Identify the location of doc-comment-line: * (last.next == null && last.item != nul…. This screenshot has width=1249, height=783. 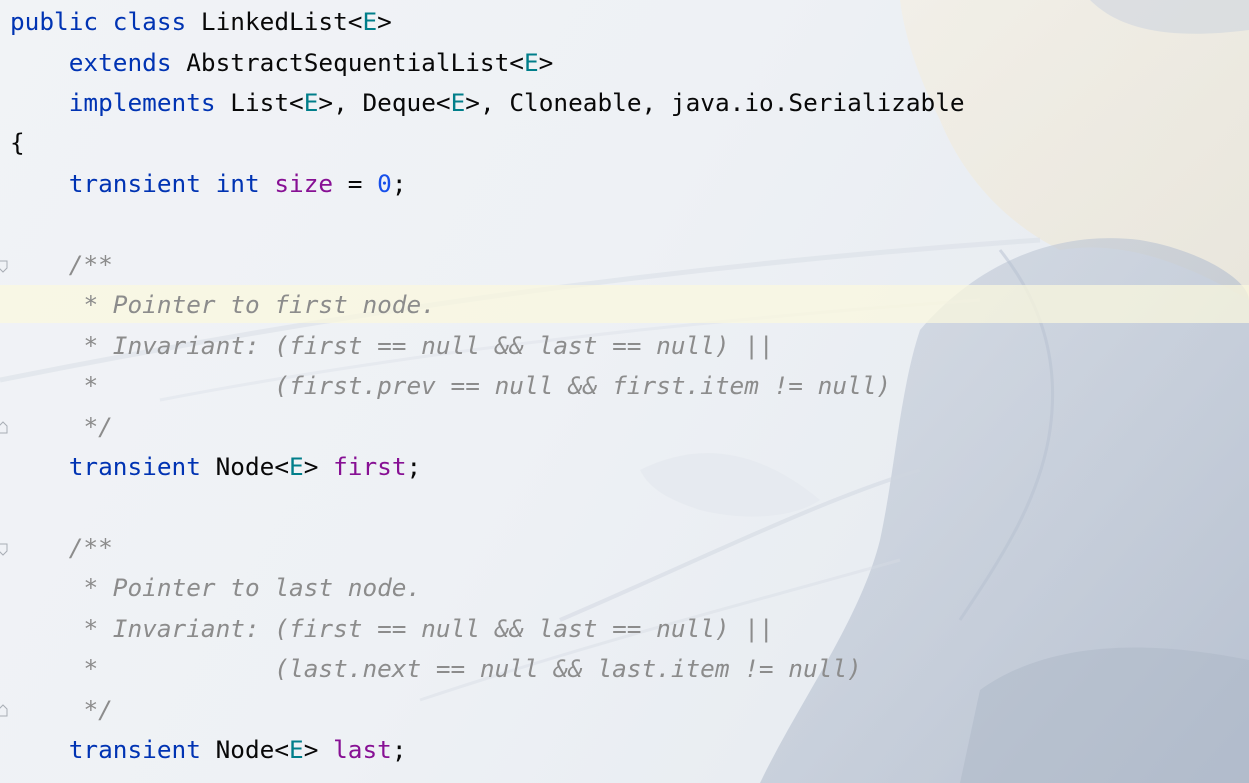
(436, 669).